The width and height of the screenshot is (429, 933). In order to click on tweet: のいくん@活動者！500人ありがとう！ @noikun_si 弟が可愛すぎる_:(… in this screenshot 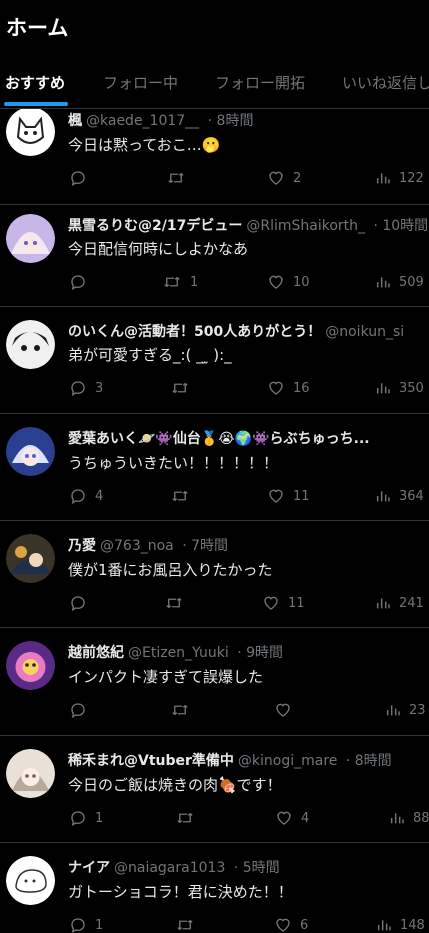, I will do `click(214, 360)`.